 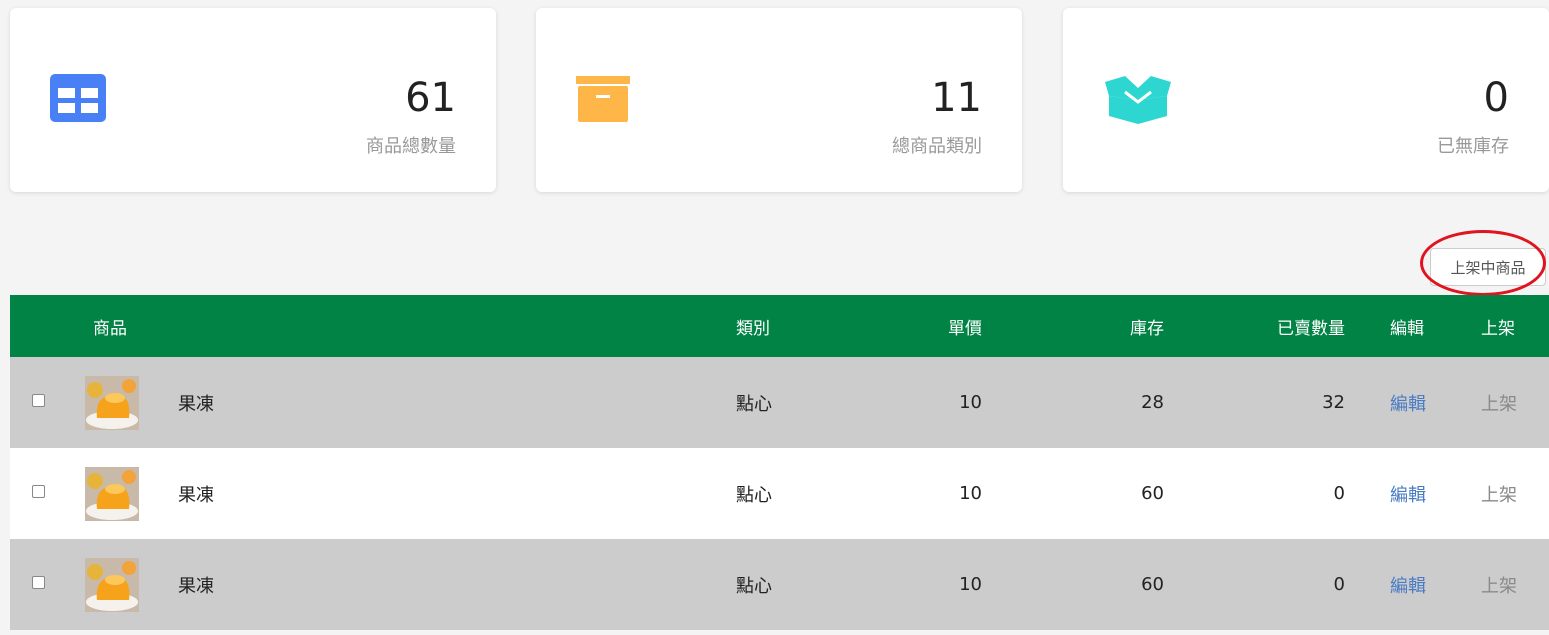 I want to click on table-row: 果凍 點心 10 28 32 編輯 上架, so click(x=779, y=402).